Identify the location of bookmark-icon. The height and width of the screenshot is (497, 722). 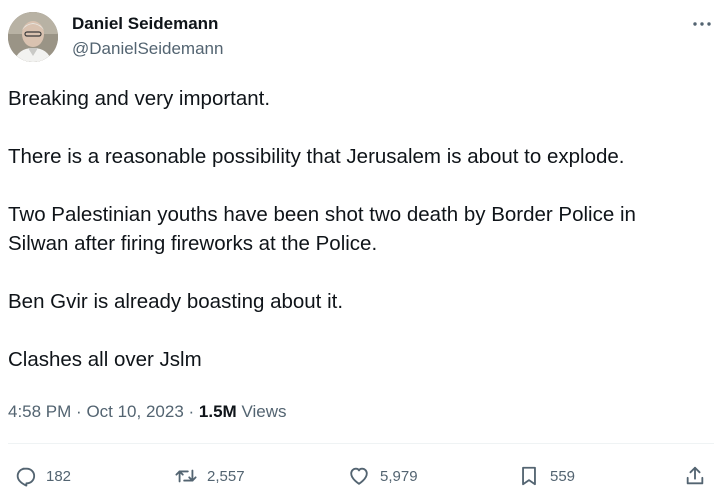
(529, 476).